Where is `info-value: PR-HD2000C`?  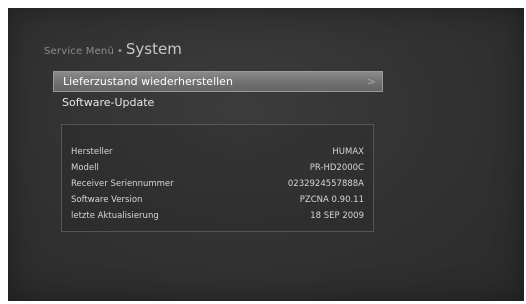 info-value: PR-HD2000C is located at coordinates (336, 168).